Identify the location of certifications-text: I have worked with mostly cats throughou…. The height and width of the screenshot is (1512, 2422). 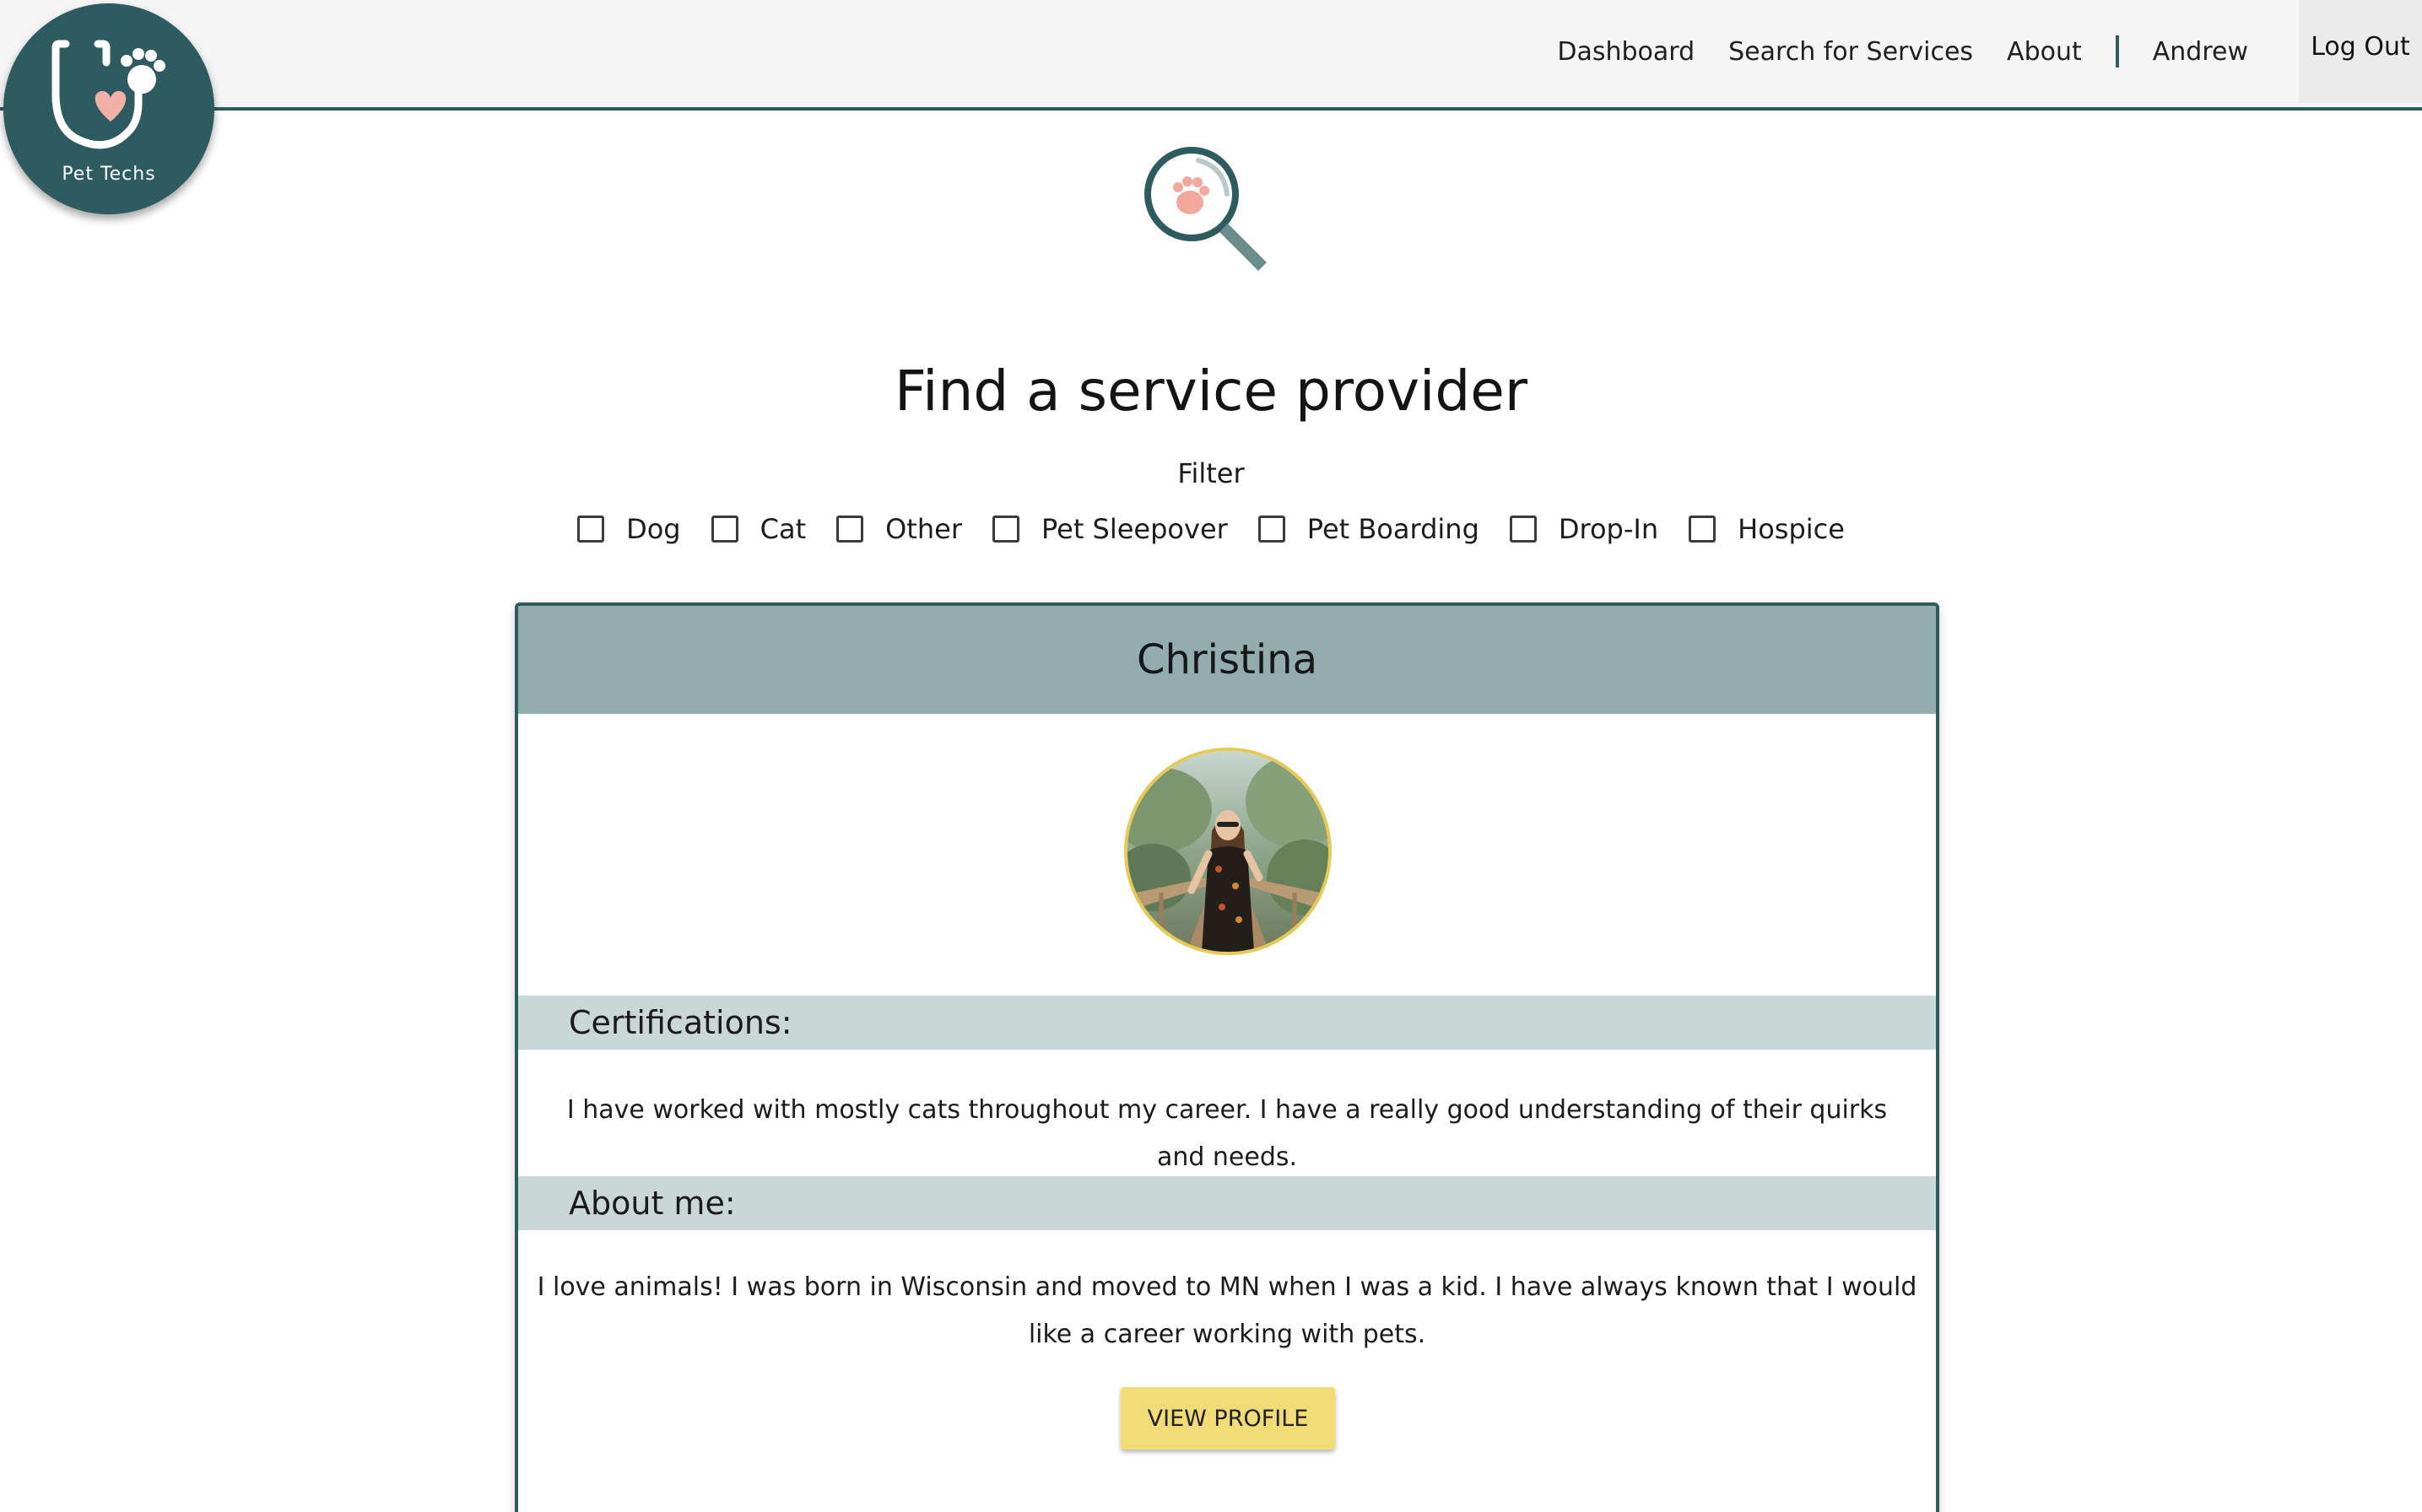
(1227, 1133).